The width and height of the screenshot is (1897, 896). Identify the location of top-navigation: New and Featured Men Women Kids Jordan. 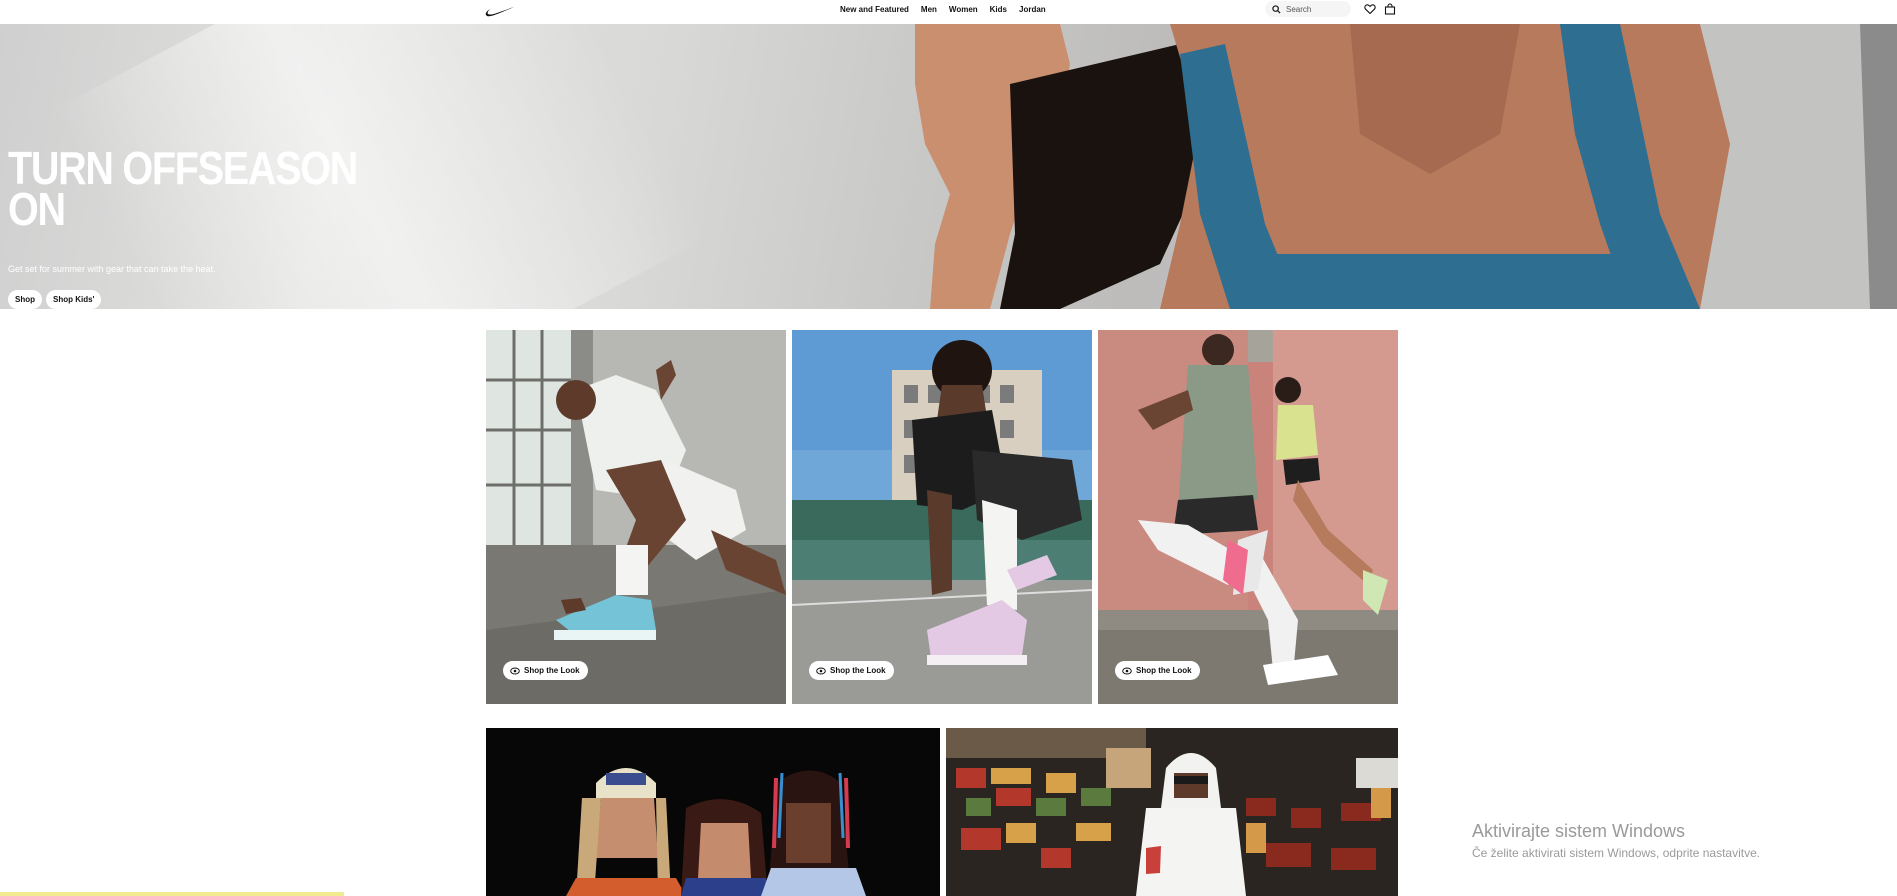
(948, 12).